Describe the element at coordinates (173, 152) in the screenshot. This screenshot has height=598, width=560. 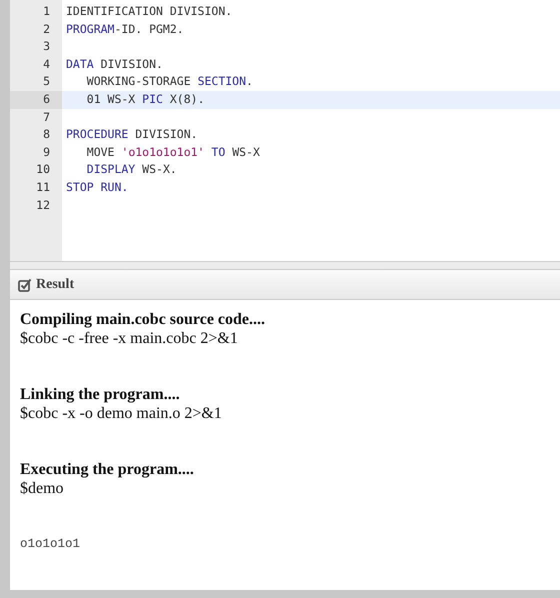
I see `code-line: MOVE 'o1o1o1o1o1' TO WS-X` at that location.